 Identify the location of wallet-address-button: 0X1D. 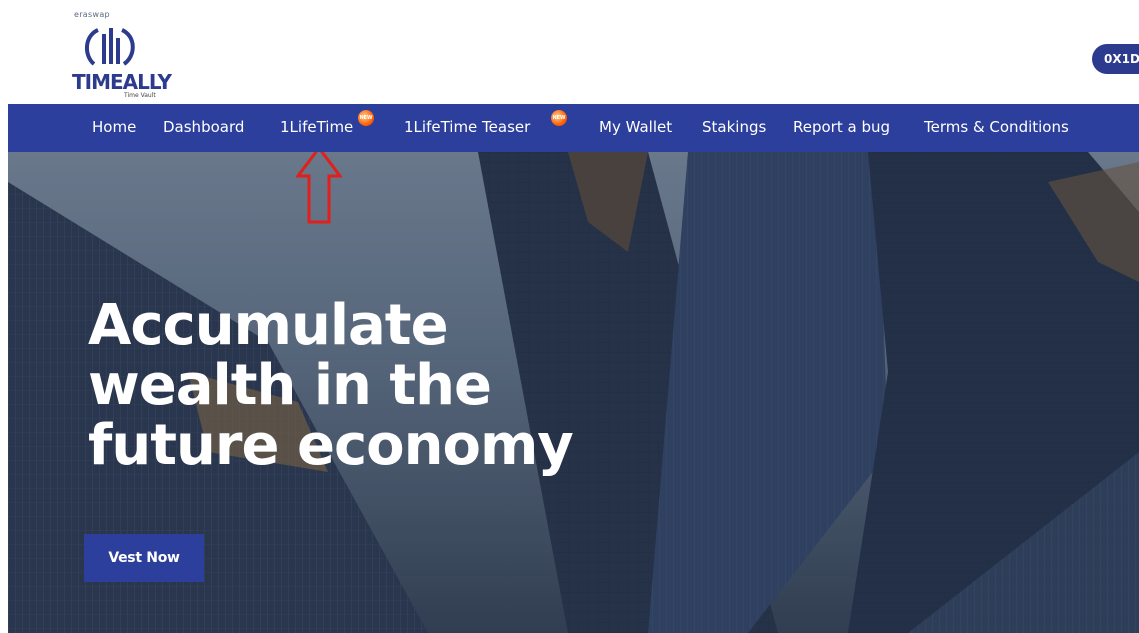
(1115, 59).